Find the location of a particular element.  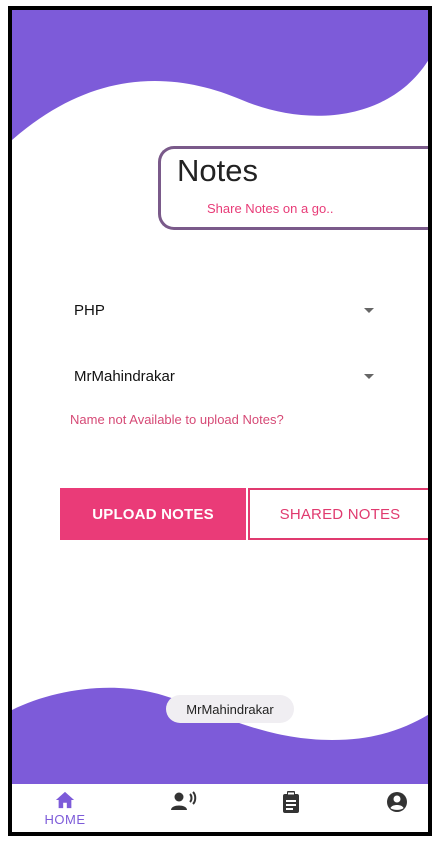

top-wave-decoration is located at coordinates (220, 75).